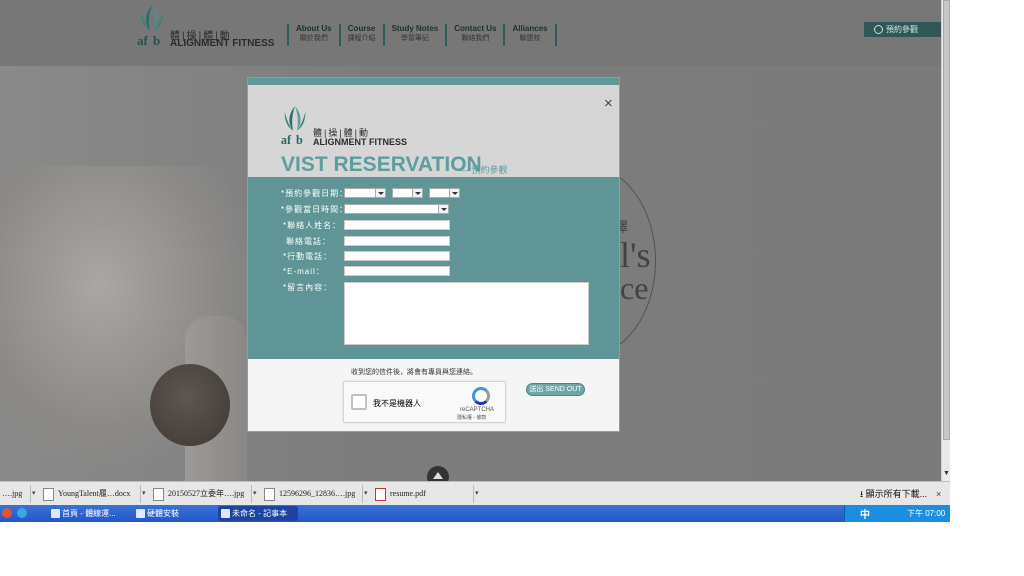 The image size is (1024, 576). I want to click on nav-alliances: Alliances 聯盟校, so click(530, 35).